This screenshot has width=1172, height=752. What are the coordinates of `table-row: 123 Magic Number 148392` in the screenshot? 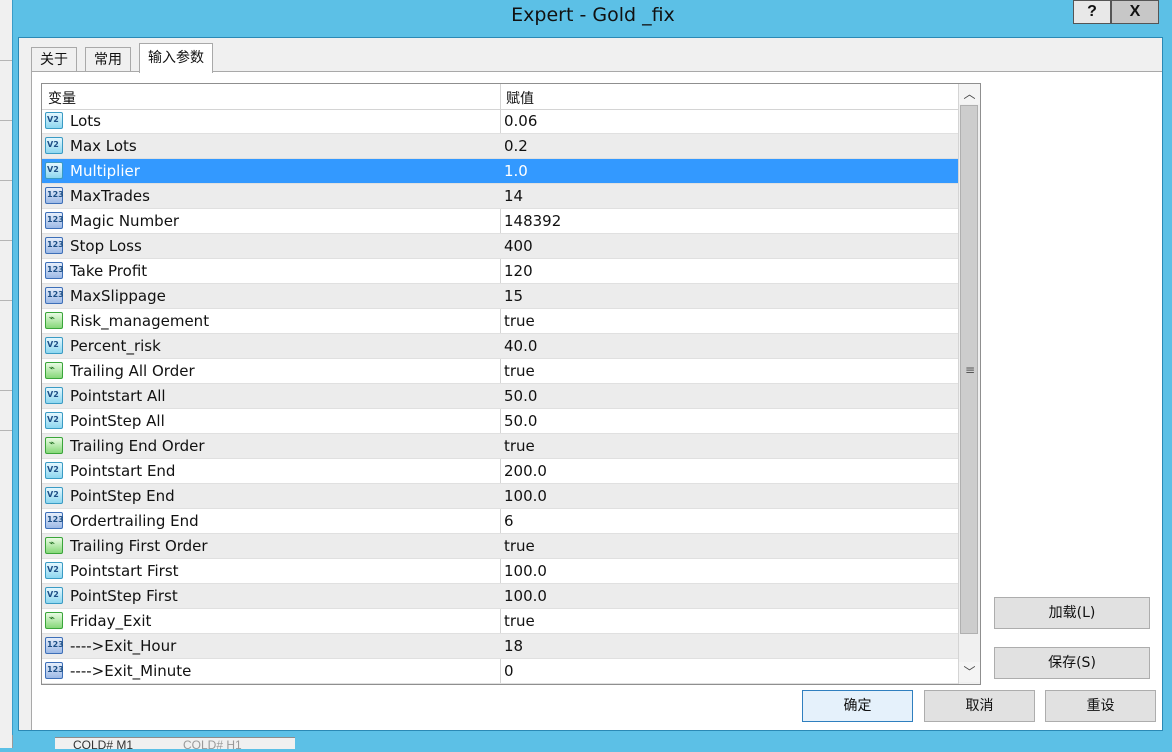 It's located at (500, 221).